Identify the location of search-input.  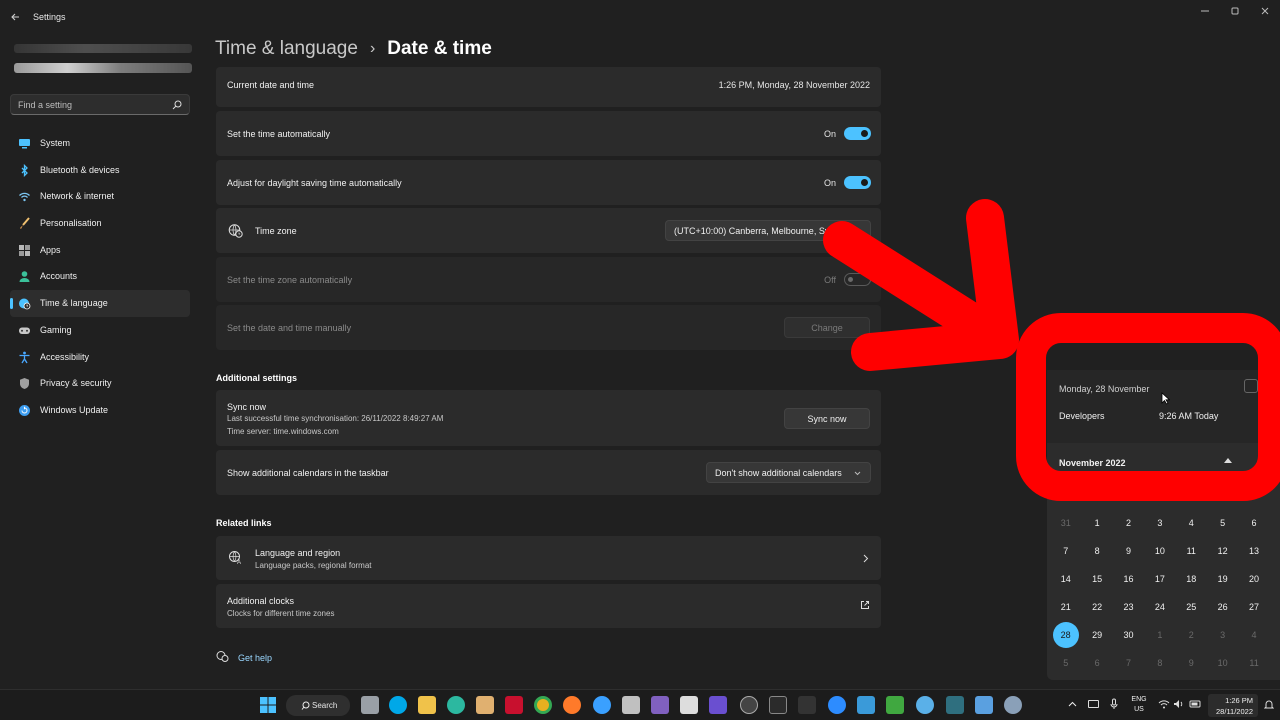
(93, 105).